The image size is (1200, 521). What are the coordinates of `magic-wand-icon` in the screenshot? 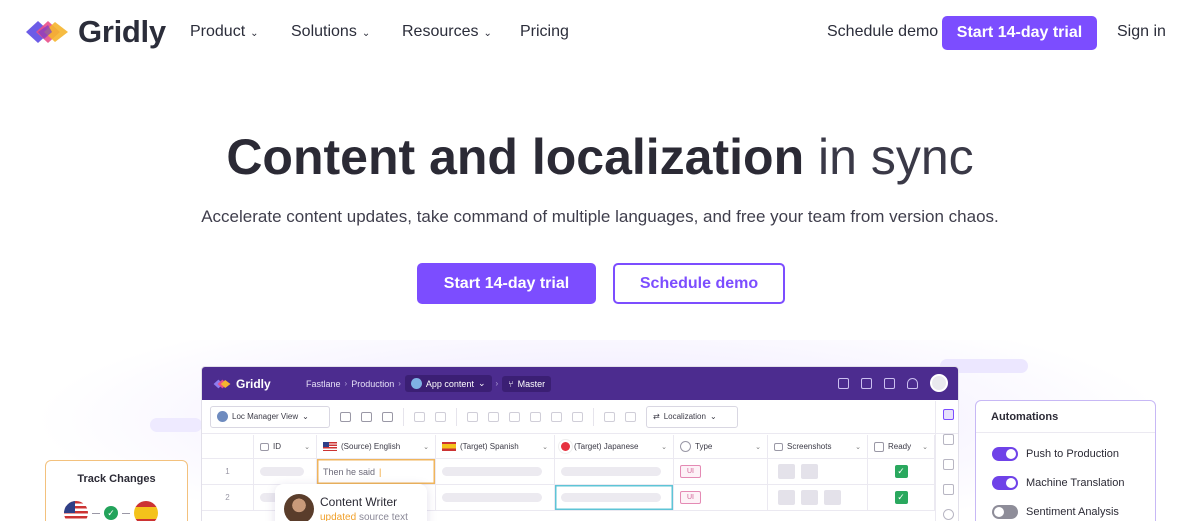 It's located at (948, 414).